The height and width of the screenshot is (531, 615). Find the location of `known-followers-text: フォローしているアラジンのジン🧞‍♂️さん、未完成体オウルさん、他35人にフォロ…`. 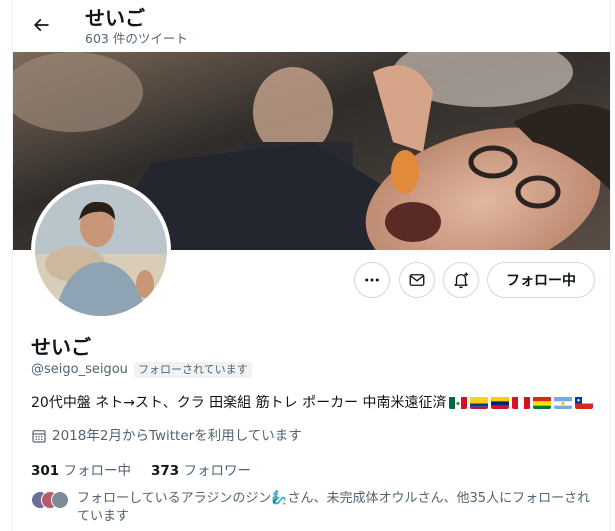

known-followers-text: フォローしているアラジンのジン🧞‍♂️さん、未完成体オウルさん、他35人にフォロ… is located at coordinates (334, 507).